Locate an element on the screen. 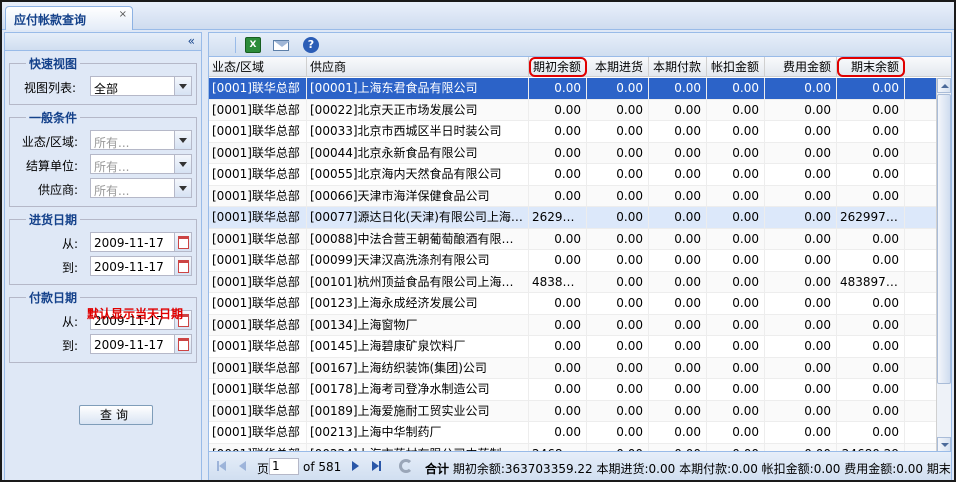 The height and width of the screenshot is (482, 956). purchase-from-date-field: 2009-11-17 is located at coordinates (141, 242).